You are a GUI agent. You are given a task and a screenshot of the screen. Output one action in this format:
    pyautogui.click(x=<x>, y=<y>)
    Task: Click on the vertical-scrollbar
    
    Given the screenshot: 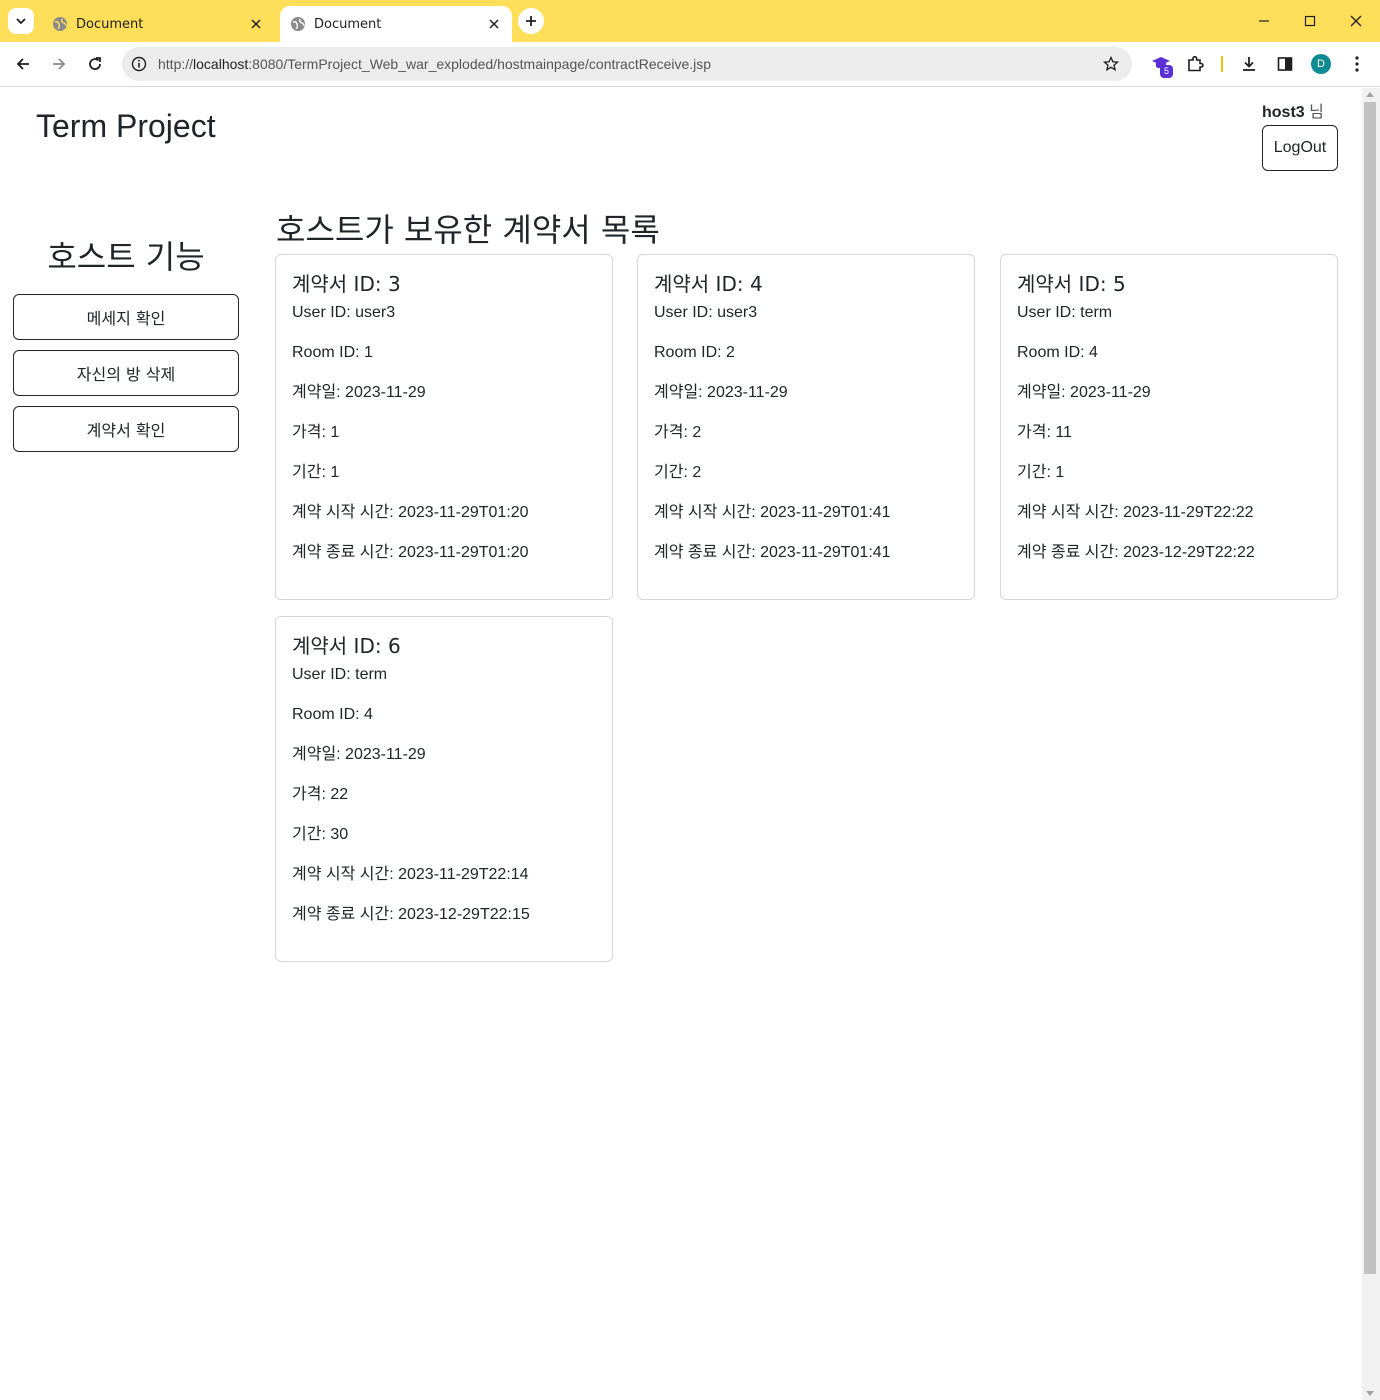 What is the action you would take?
    pyautogui.click(x=1371, y=744)
    